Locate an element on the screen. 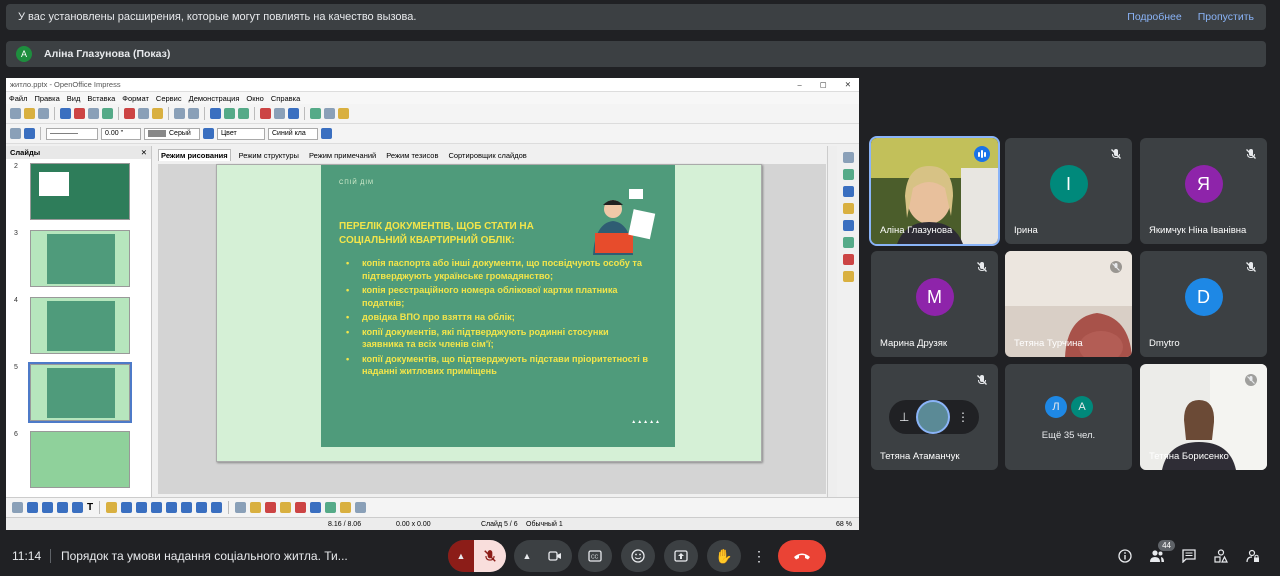 The image size is (1280, 576). tab-handout: Режим тезисов is located at coordinates (412, 155).